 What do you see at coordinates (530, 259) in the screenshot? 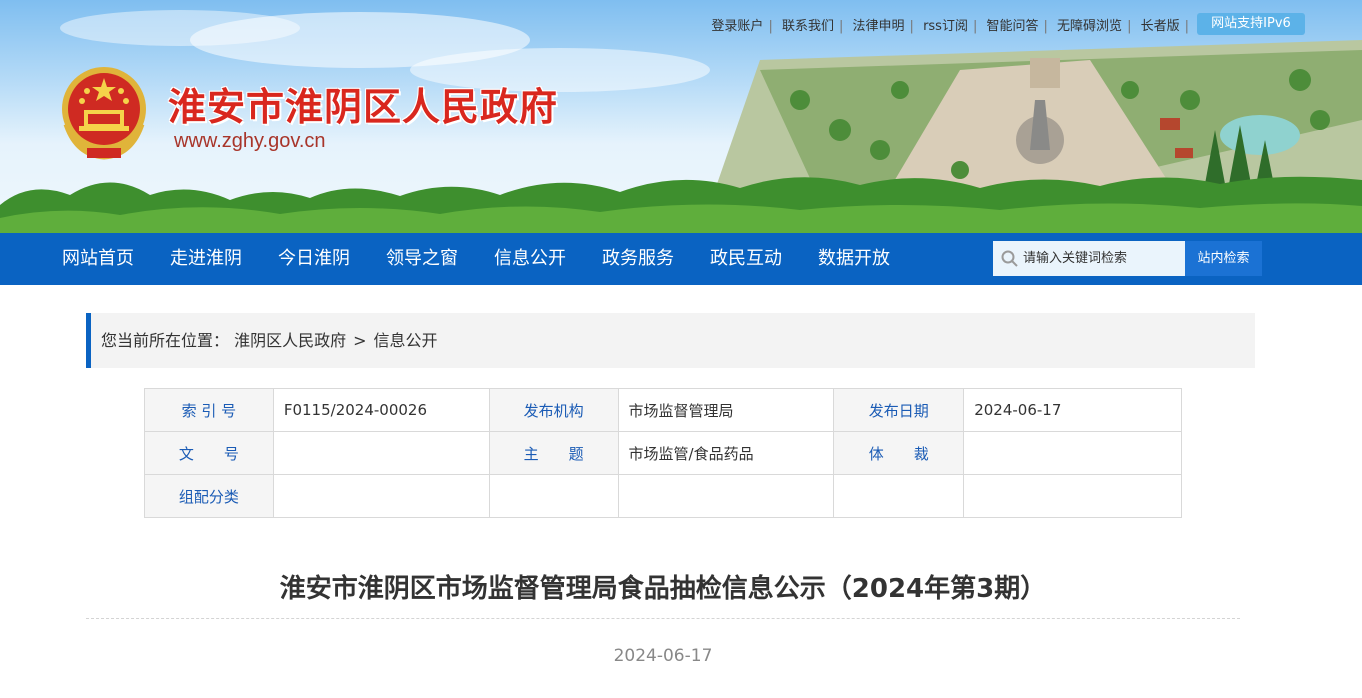
I see `nav-item-info-disclosure: 信息公开` at bounding box center [530, 259].